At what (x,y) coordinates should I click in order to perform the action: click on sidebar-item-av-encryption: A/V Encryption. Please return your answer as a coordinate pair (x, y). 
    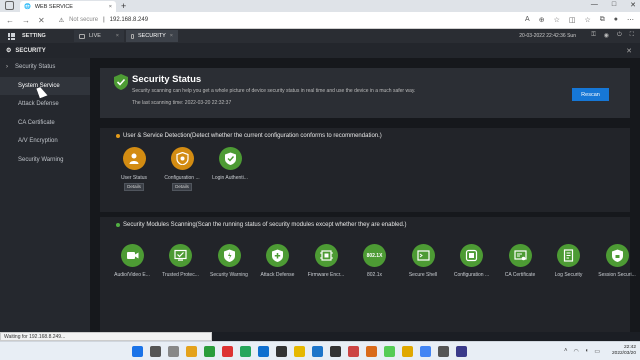
    Looking at the image, I should click on (45, 141).